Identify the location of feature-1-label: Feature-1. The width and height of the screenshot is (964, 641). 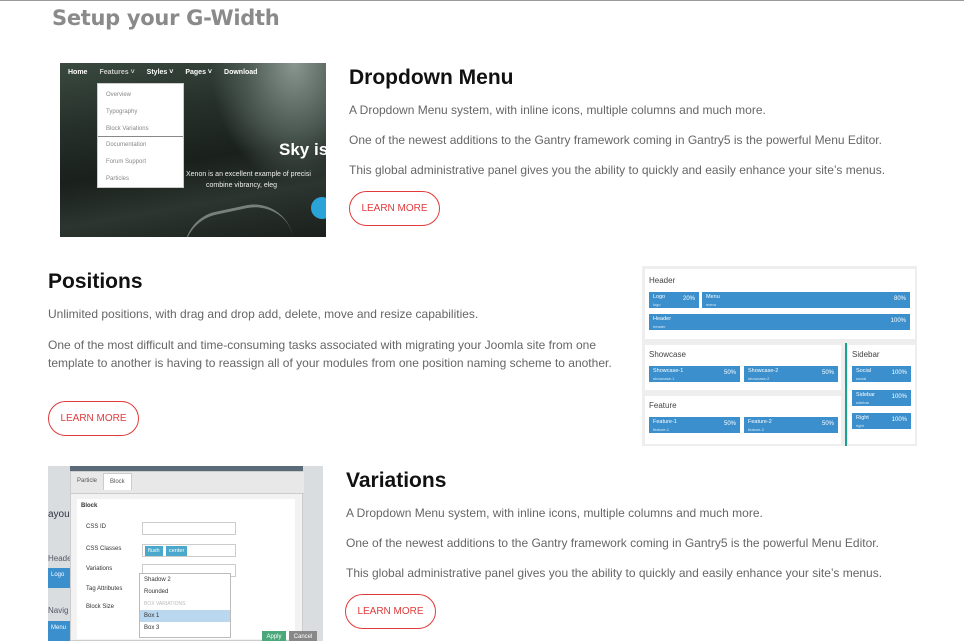
(665, 422).